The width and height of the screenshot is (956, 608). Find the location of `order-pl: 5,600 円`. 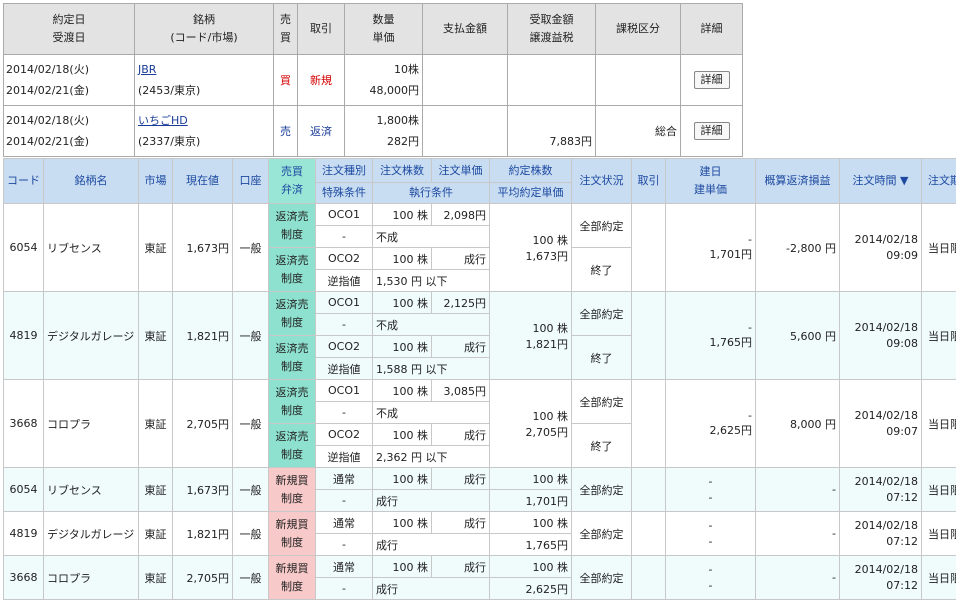

order-pl: 5,600 円 is located at coordinates (797, 335).